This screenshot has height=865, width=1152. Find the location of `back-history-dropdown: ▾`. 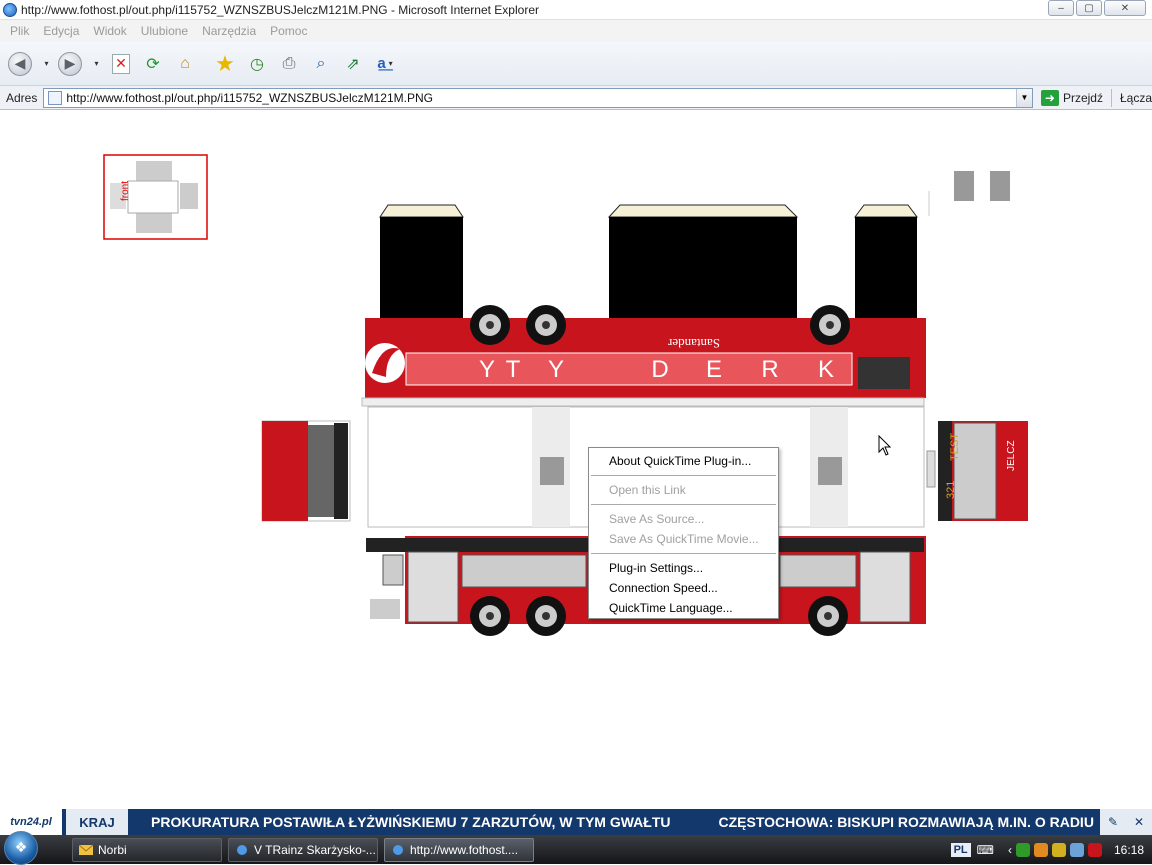

back-history-dropdown: ▾ is located at coordinates (45, 64).